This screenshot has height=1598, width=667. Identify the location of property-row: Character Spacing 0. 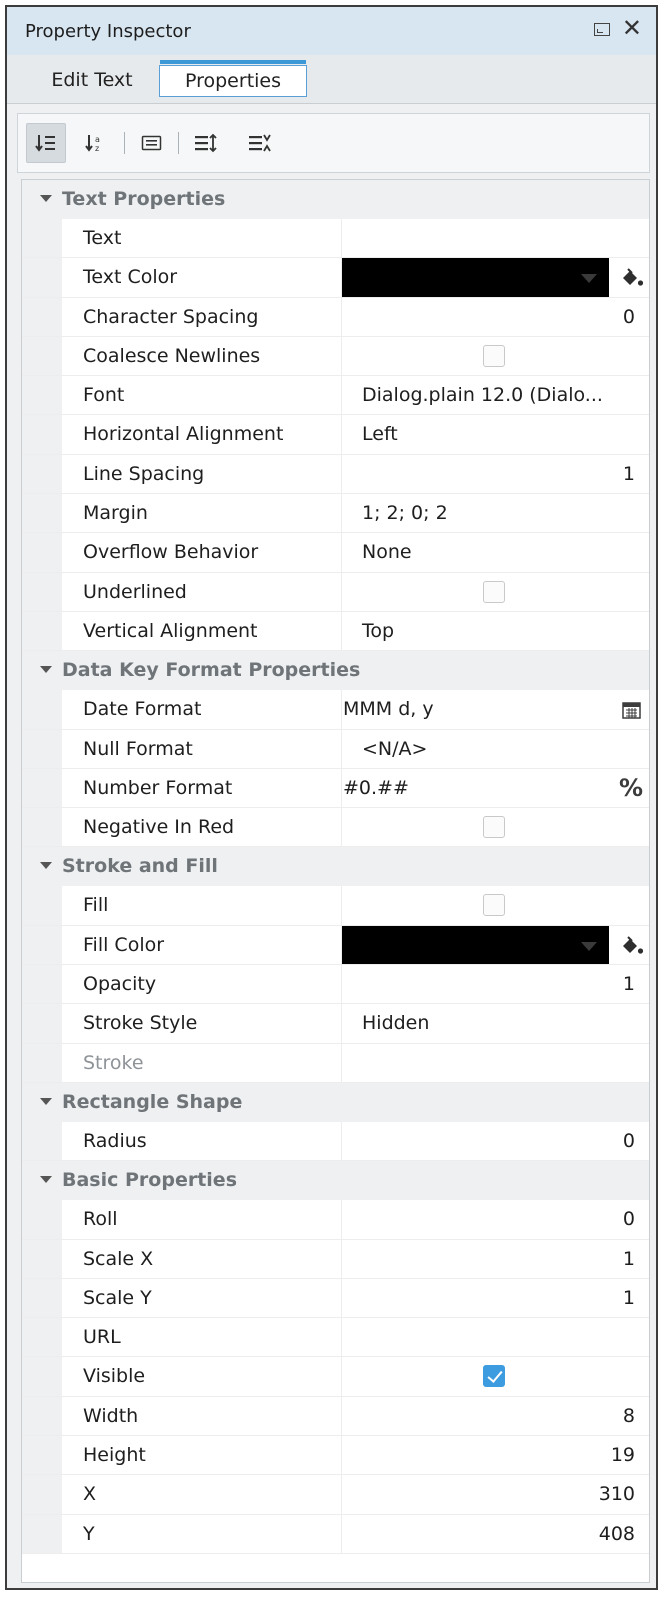
(335, 317).